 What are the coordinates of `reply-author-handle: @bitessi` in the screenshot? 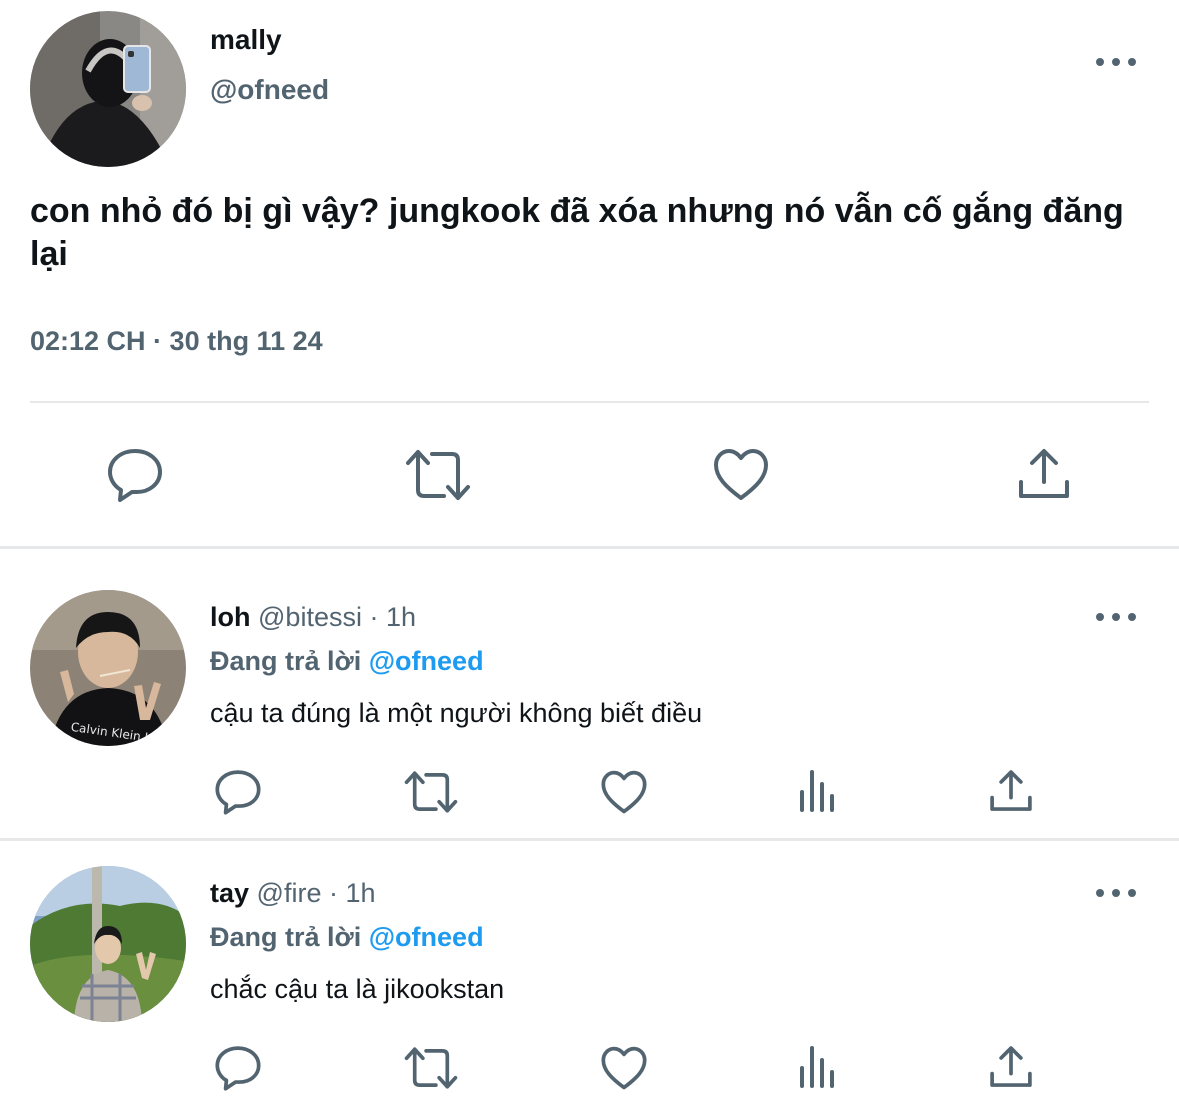 It's located at (310, 617).